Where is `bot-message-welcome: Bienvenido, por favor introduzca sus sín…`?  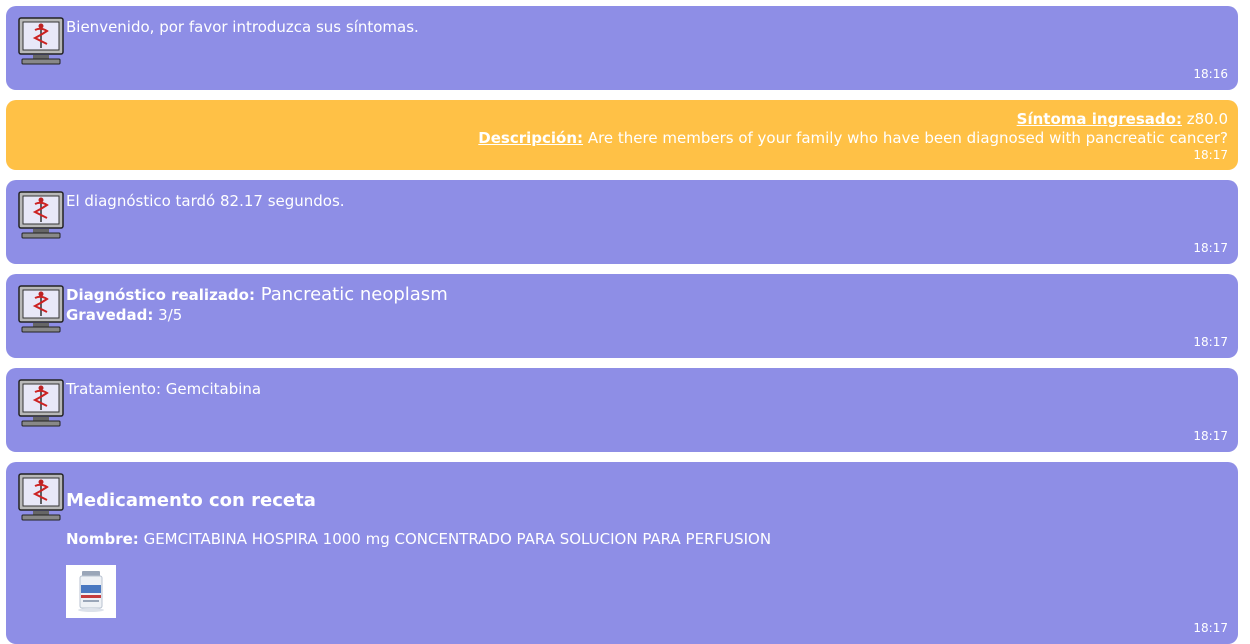
bot-message-welcome: Bienvenido, por favor introduzca sus sín… is located at coordinates (622, 48).